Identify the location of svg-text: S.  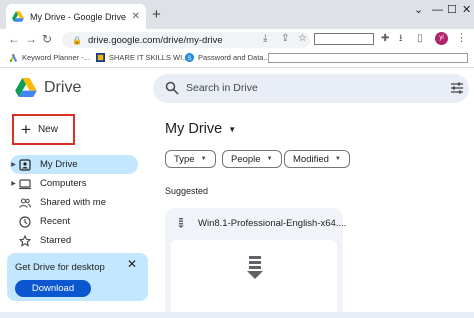
(189, 58).